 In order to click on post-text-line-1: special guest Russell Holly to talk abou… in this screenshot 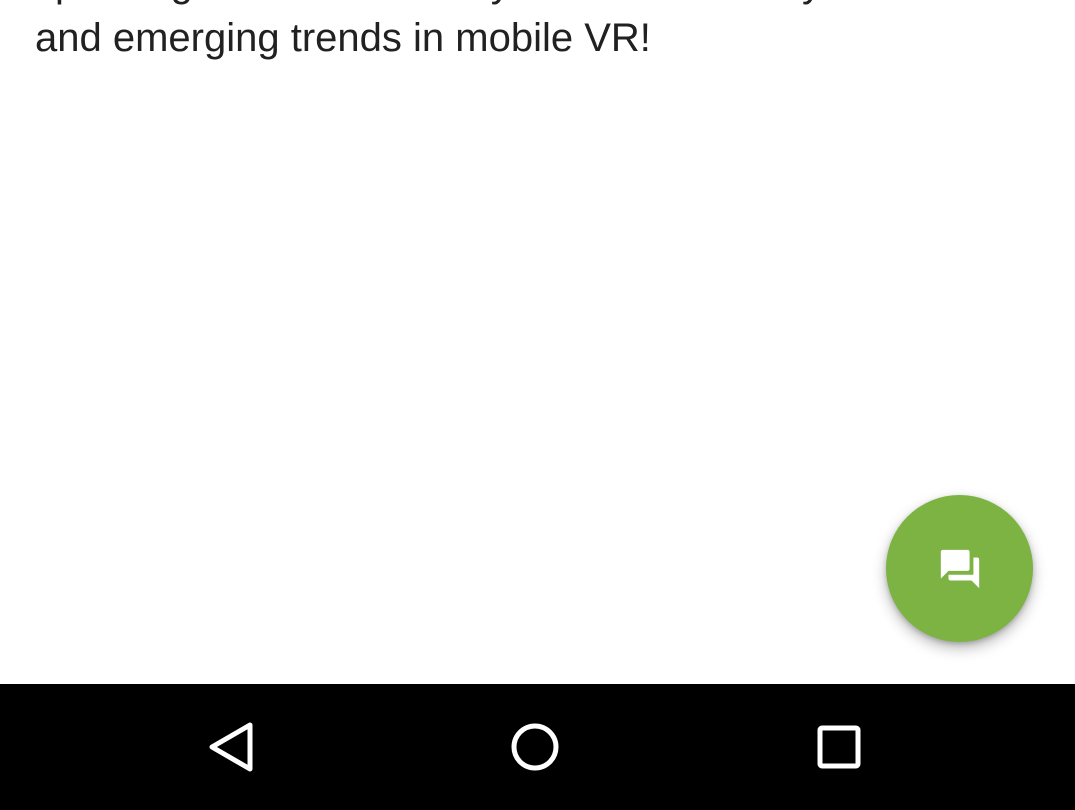, I will do `click(540, 5)`.